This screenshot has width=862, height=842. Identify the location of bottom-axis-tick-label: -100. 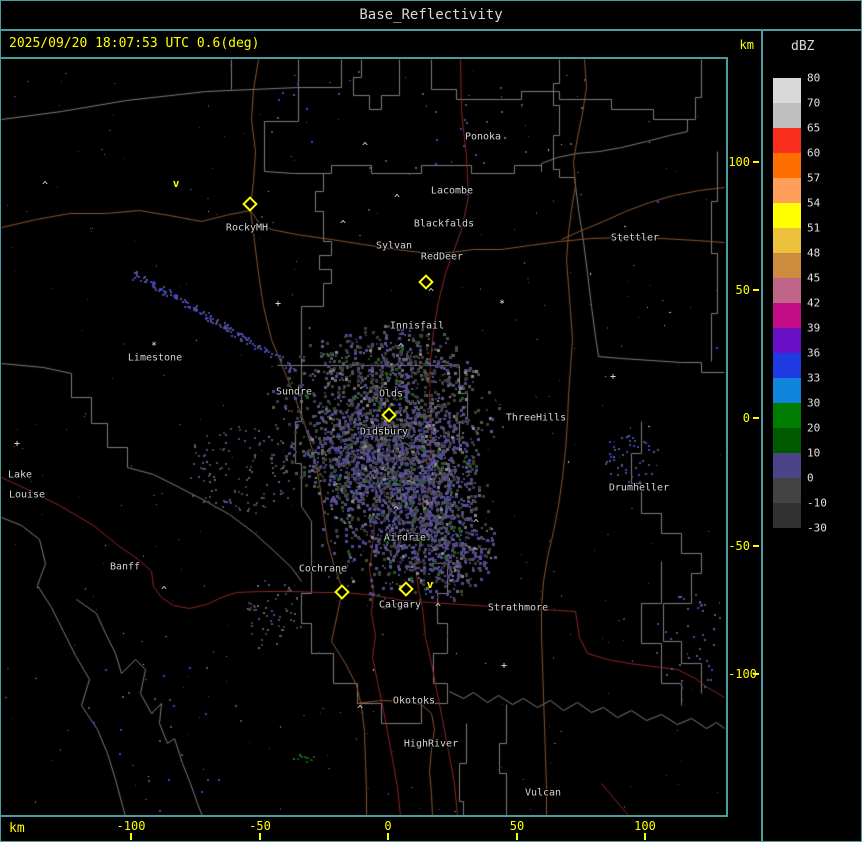
(131, 826).